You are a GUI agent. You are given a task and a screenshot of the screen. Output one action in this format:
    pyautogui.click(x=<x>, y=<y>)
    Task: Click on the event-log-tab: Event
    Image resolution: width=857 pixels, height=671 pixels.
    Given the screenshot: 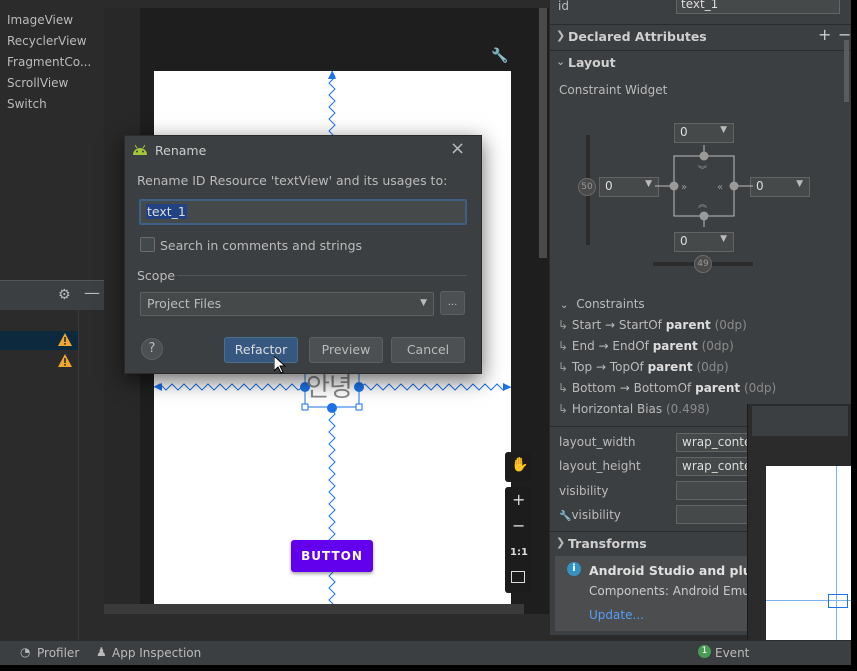 What is the action you would take?
    pyautogui.click(x=732, y=653)
    